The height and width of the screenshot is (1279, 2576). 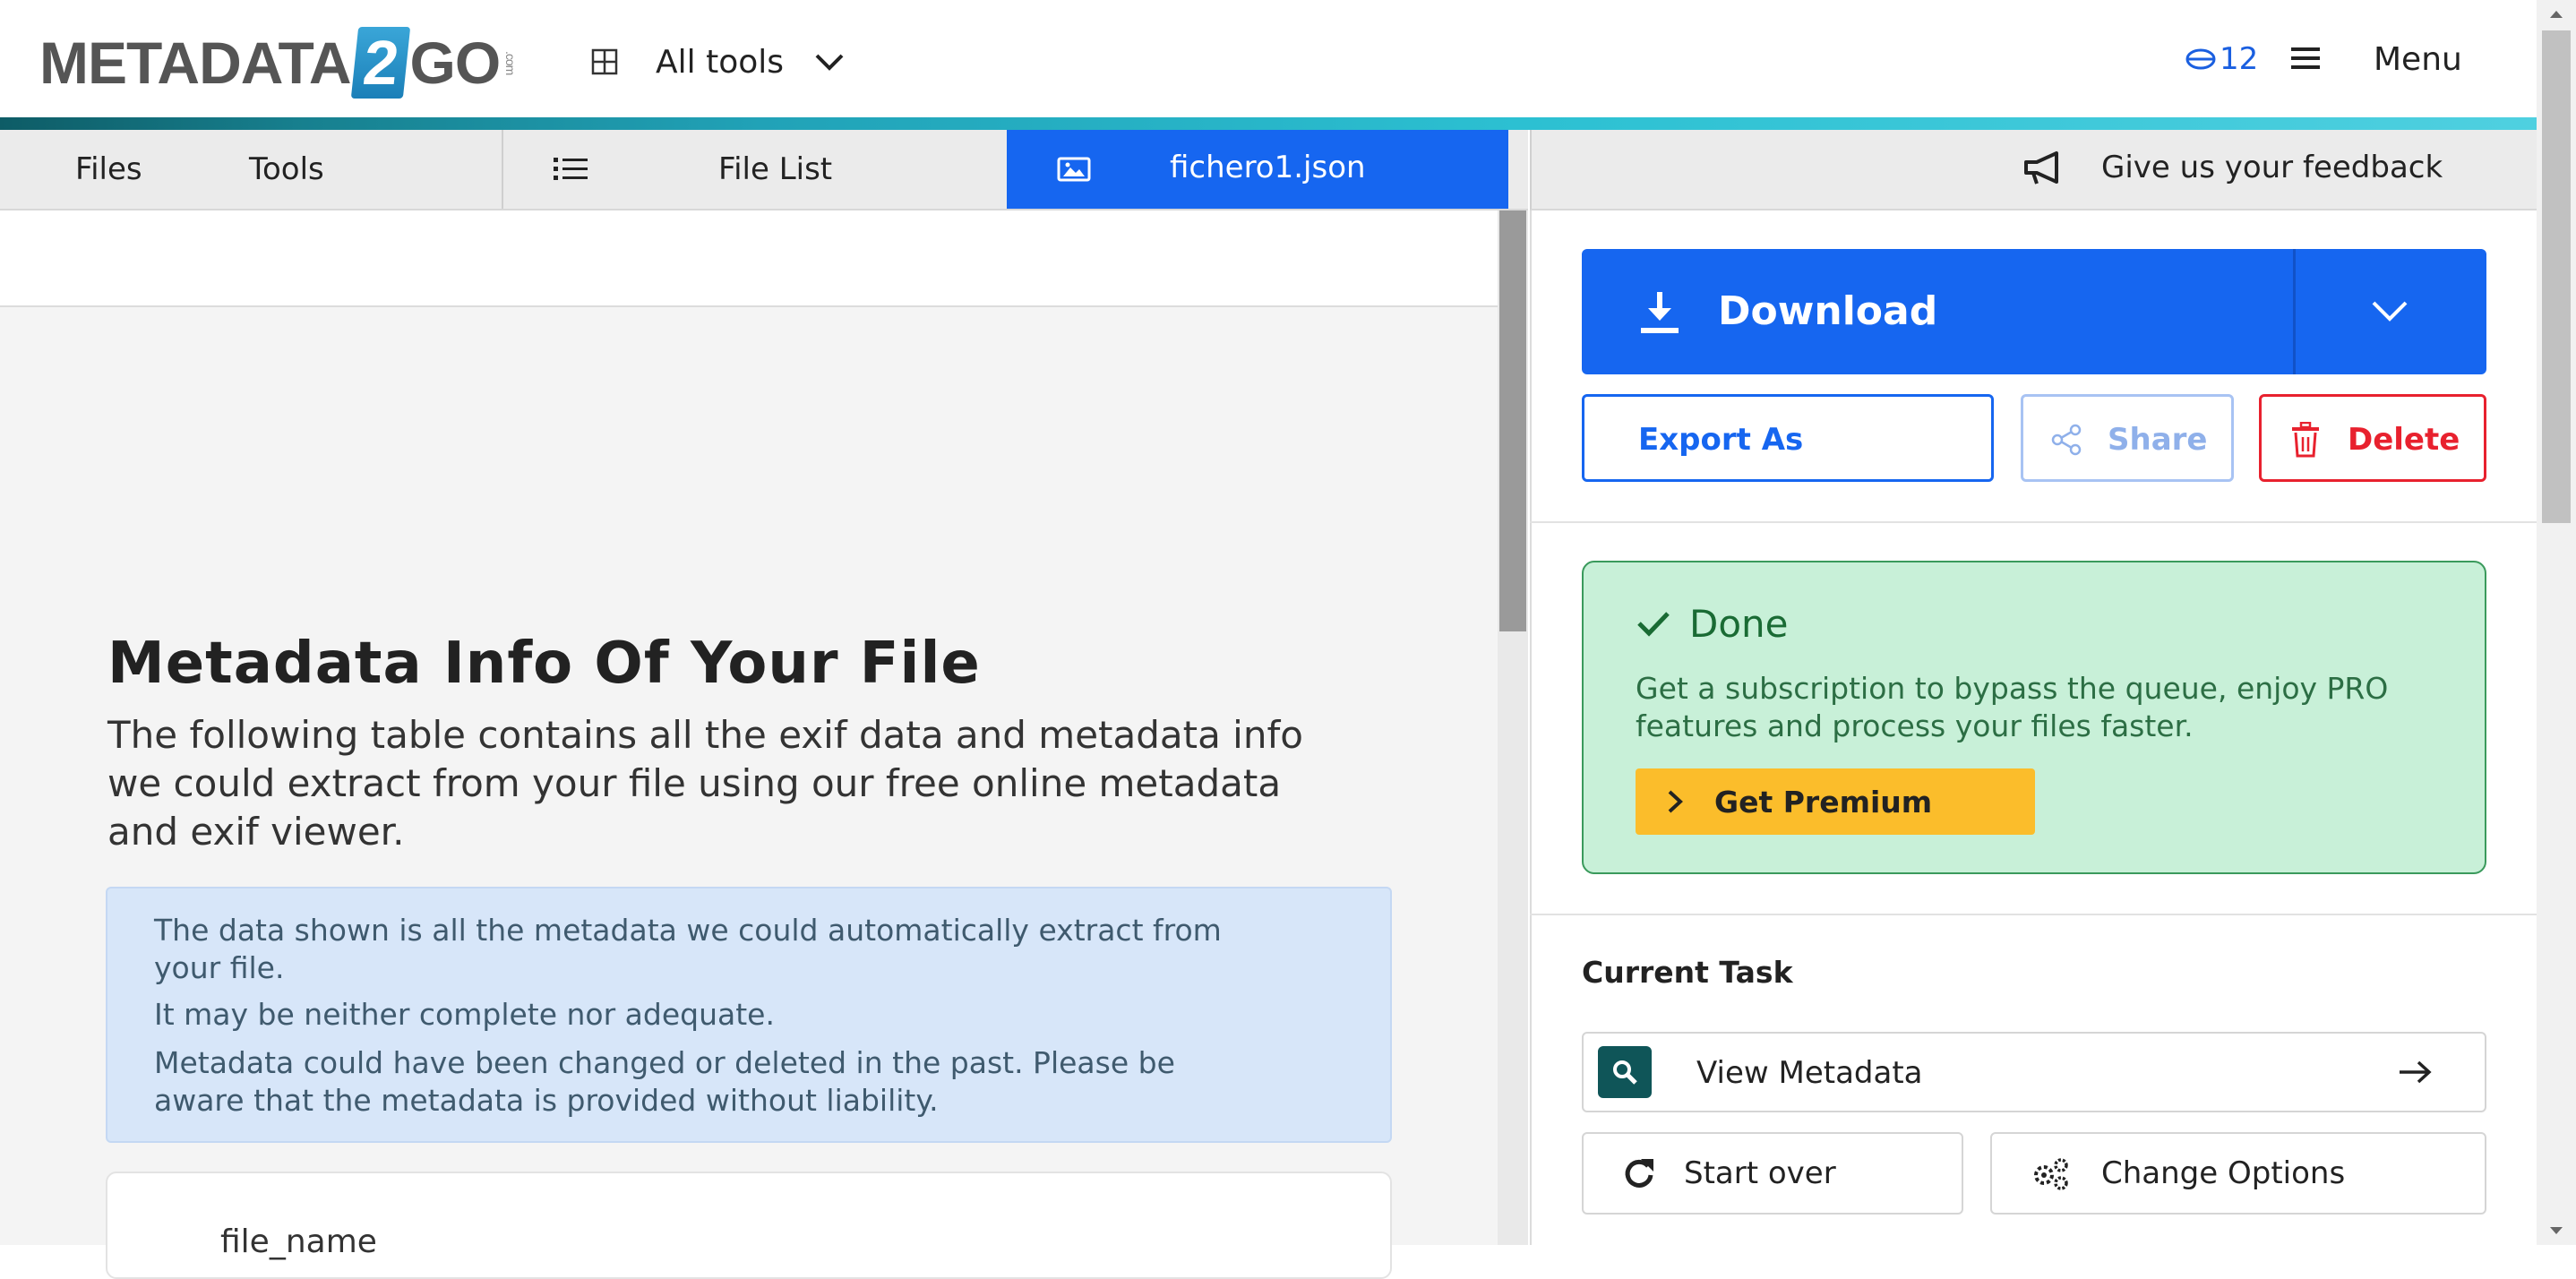 I want to click on site-logo: METADATA 2 GO .com, so click(x=278, y=63).